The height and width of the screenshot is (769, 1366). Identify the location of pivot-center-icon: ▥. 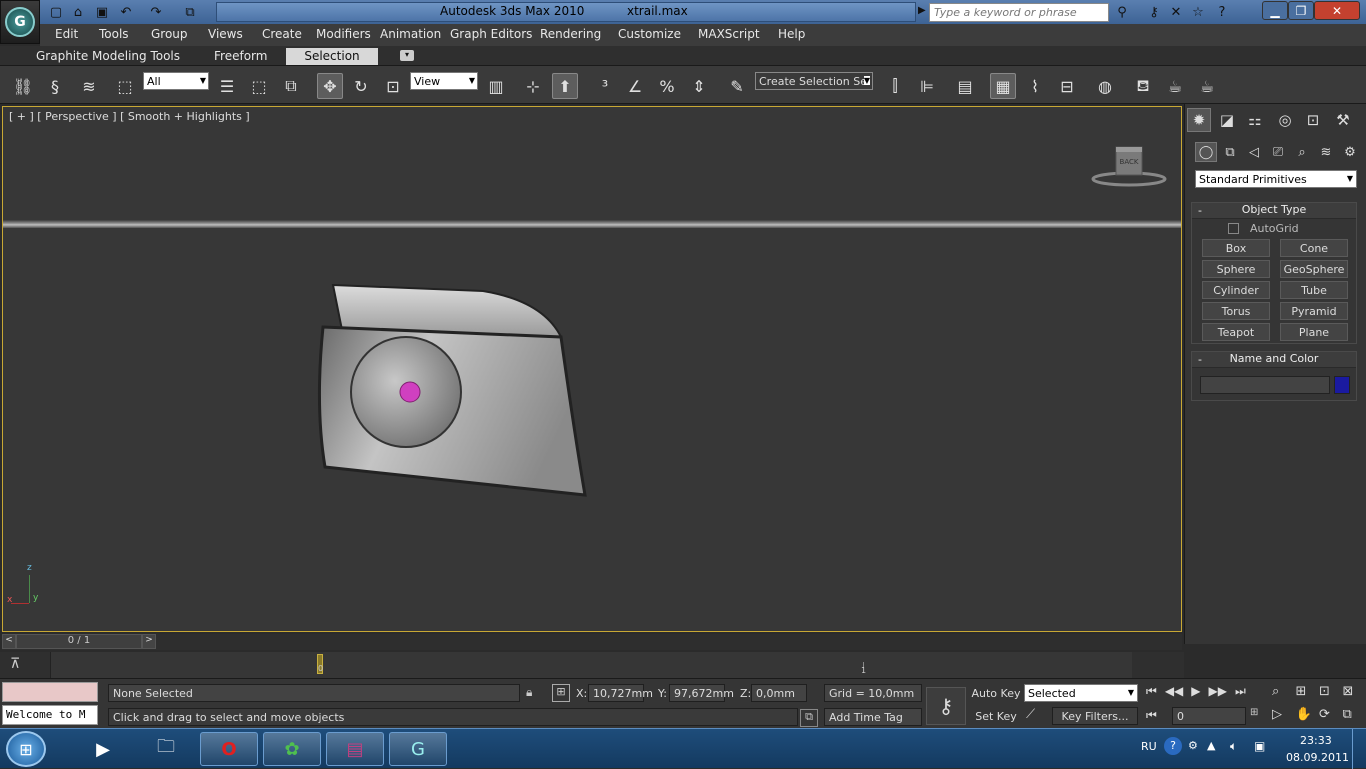
(496, 86).